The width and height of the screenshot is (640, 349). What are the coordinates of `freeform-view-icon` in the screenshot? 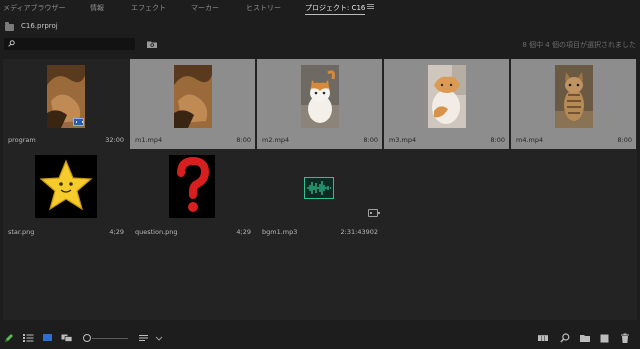 It's located at (67, 338).